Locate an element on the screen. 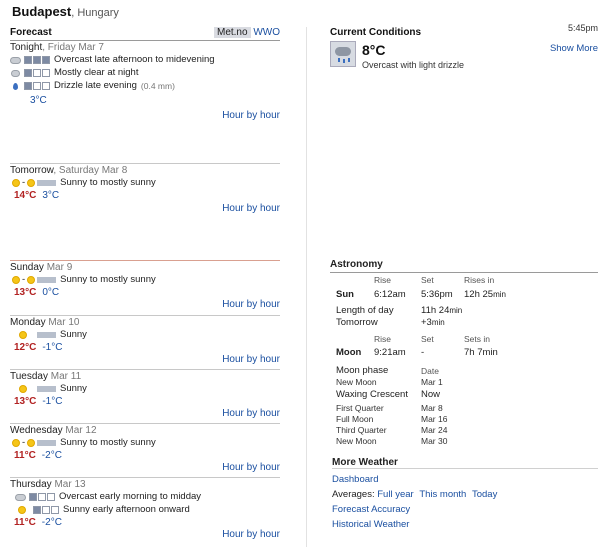 Image resolution: width=600 pixels, height=560 pixels. forecast-row: Sunny early afternoon onward is located at coordinates (145, 509).